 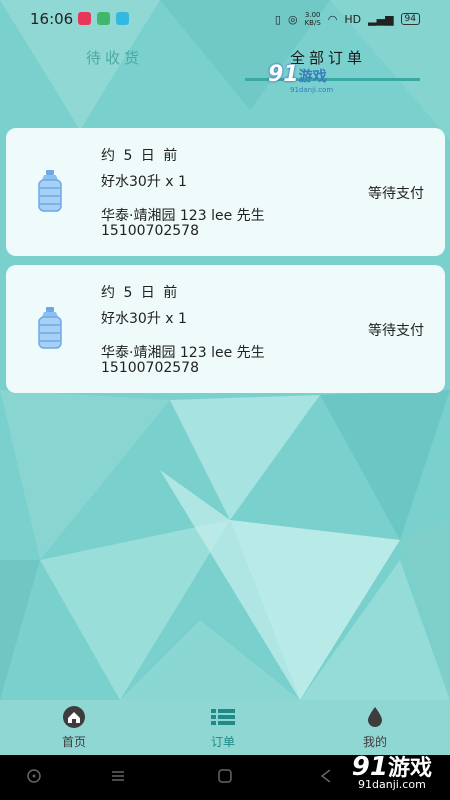 What do you see at coordinates (52, 19) in the screenshot?
I see `status-time: 16:06` at bounding box center [52, 19].